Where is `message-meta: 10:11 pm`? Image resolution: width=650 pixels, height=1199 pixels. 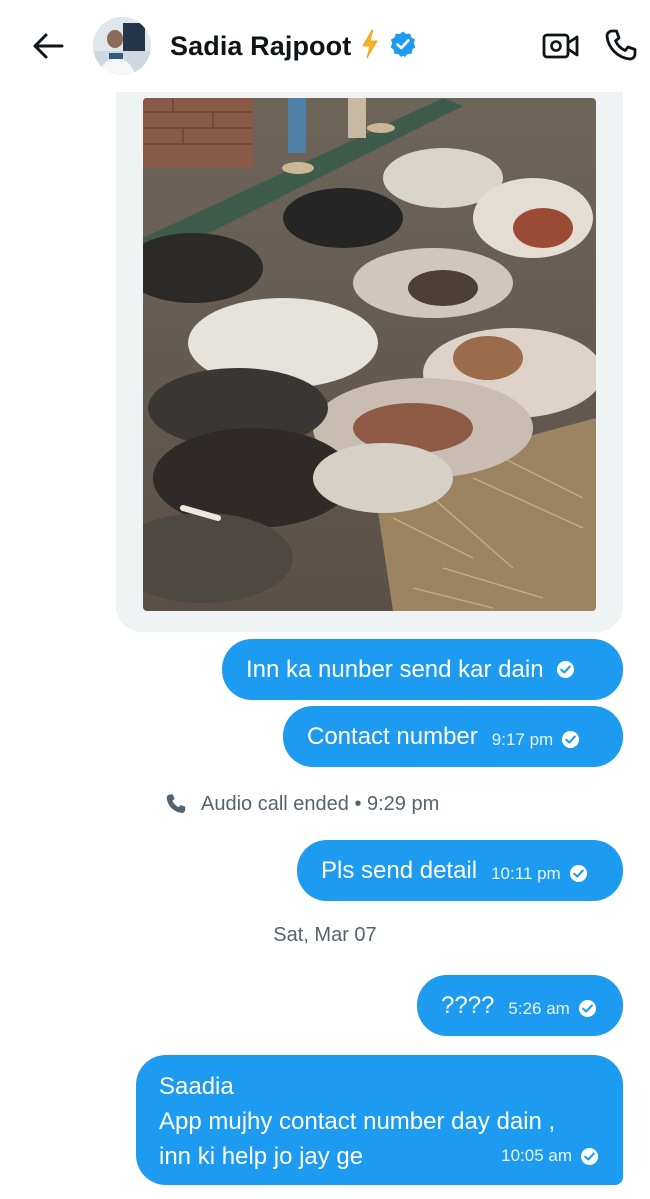
message-meta: 10:11 pm is located at coordinates (539, 874).